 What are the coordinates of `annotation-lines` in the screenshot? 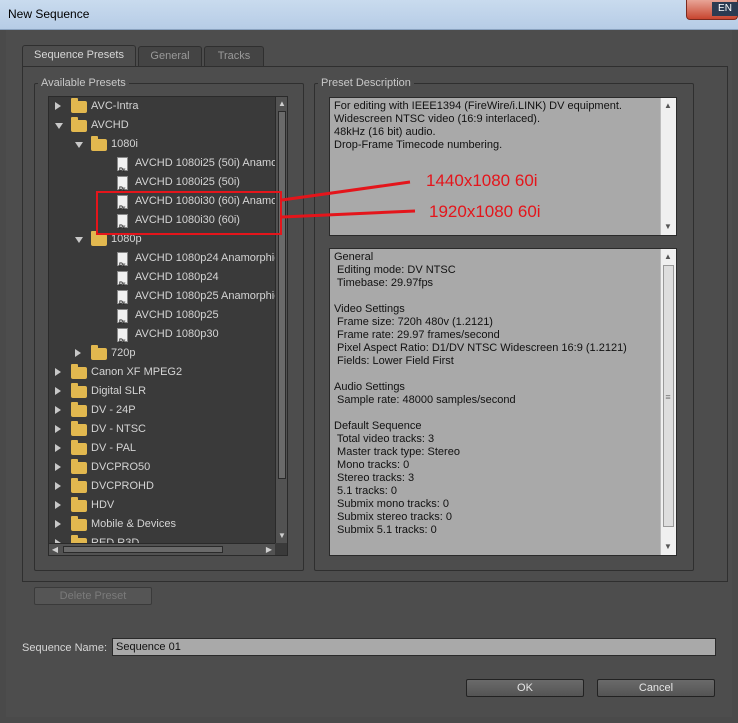 It's located at (348, 199).